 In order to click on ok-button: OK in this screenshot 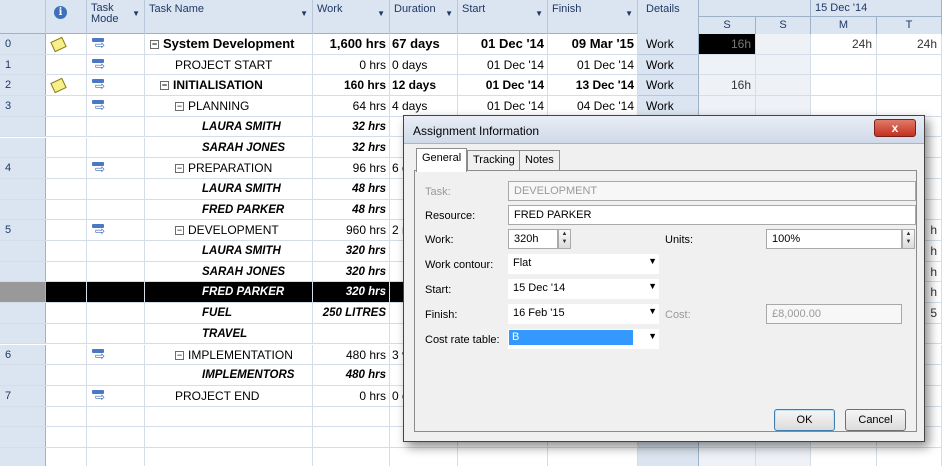, I will do `click(804, 420)`.